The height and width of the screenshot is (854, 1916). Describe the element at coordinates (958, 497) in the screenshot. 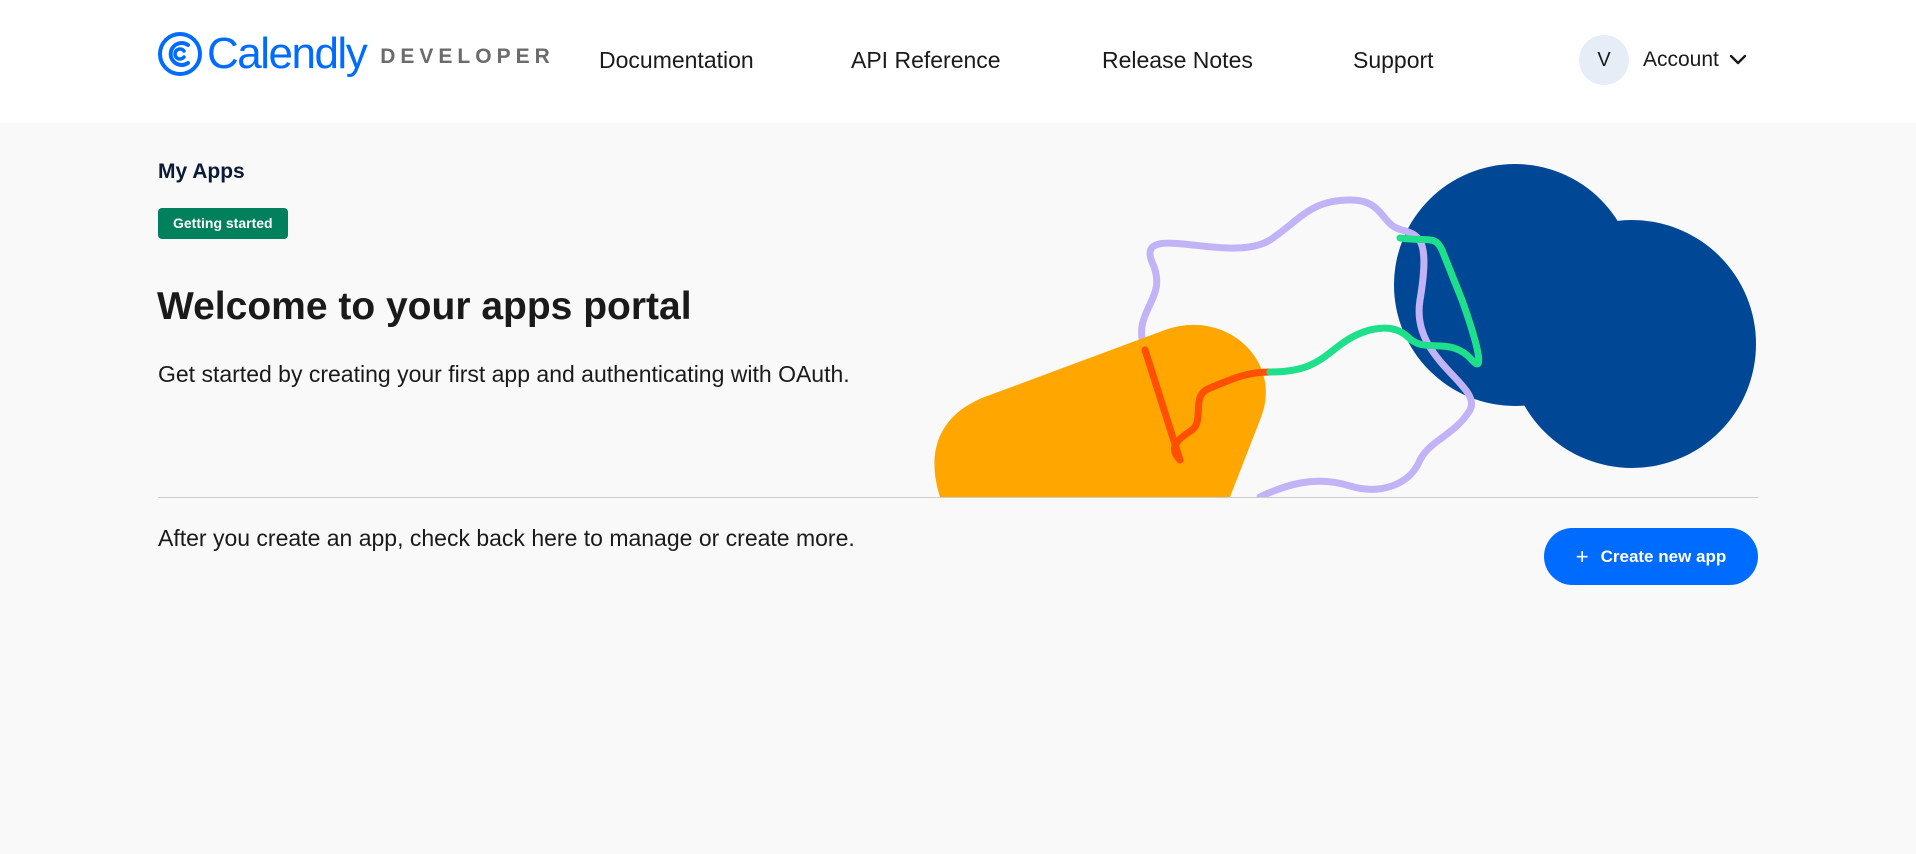

I see `section-divider` at that location.